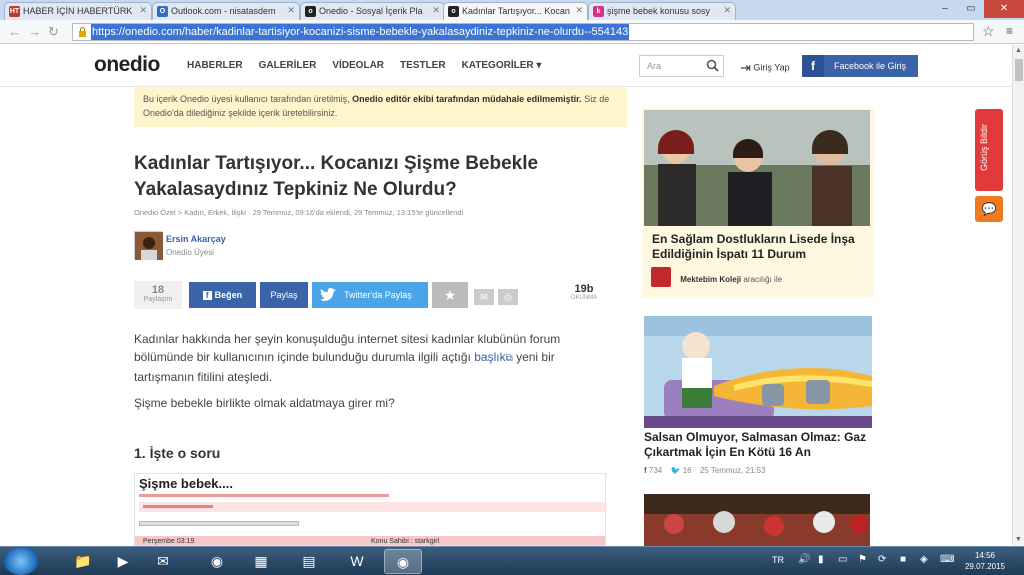 This screenshot has width=1024, height=575. Describe the element at coordinates (988, 31) in the screenshot. I see `bookmark-star-icon: ☆` at that location.